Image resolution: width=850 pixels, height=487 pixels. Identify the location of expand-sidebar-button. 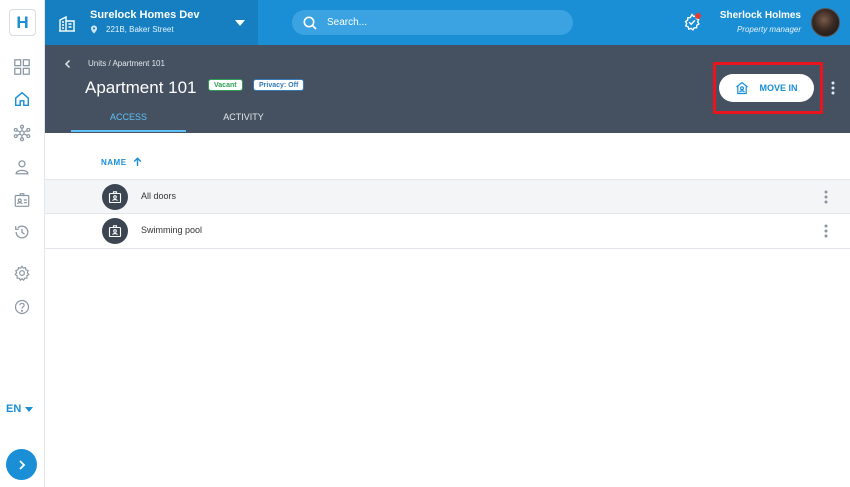
(21, 464).